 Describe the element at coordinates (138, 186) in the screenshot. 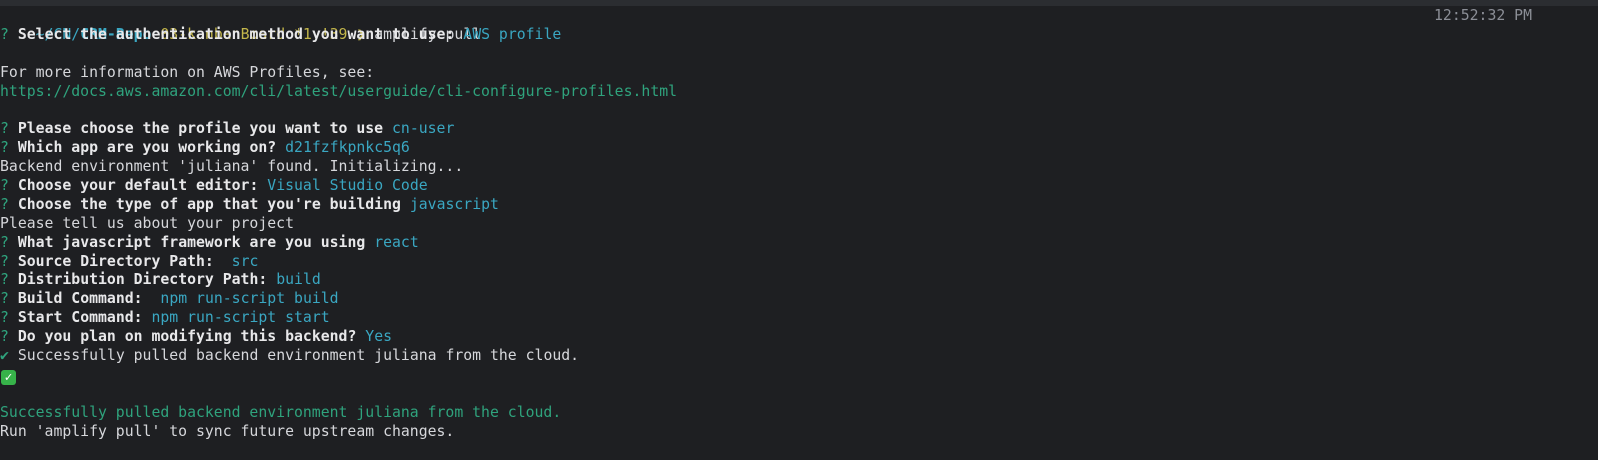

I see `question-label: Choose your default editor:` at that location.